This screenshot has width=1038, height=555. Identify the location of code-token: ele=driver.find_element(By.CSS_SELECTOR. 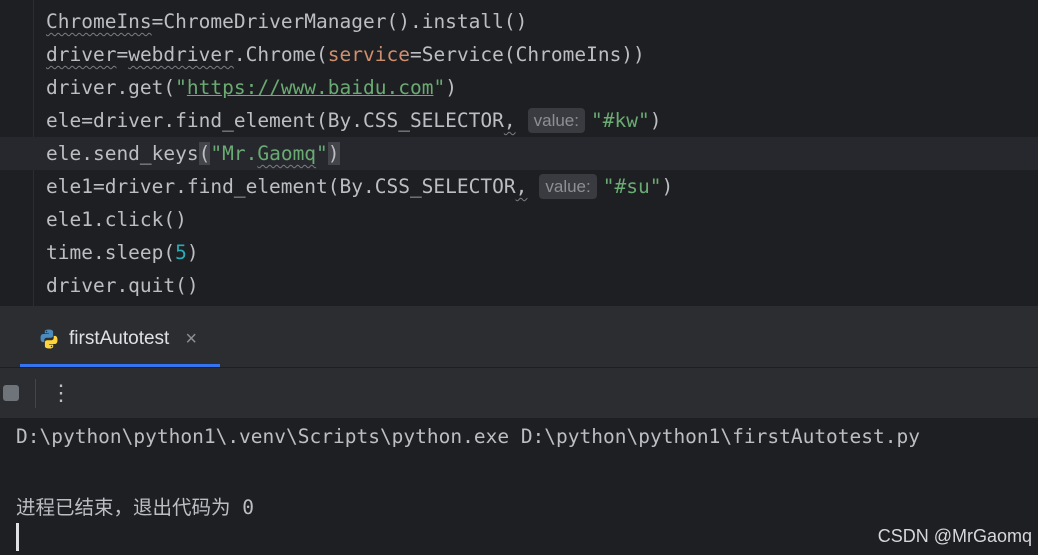
(275, 120).